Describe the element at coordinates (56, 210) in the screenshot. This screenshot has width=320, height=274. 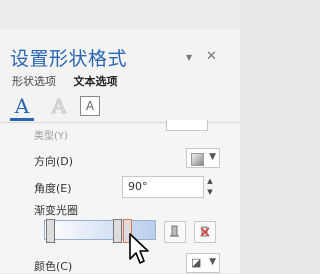
I see `gradient-stops-label: 渐变光圈` at that location.